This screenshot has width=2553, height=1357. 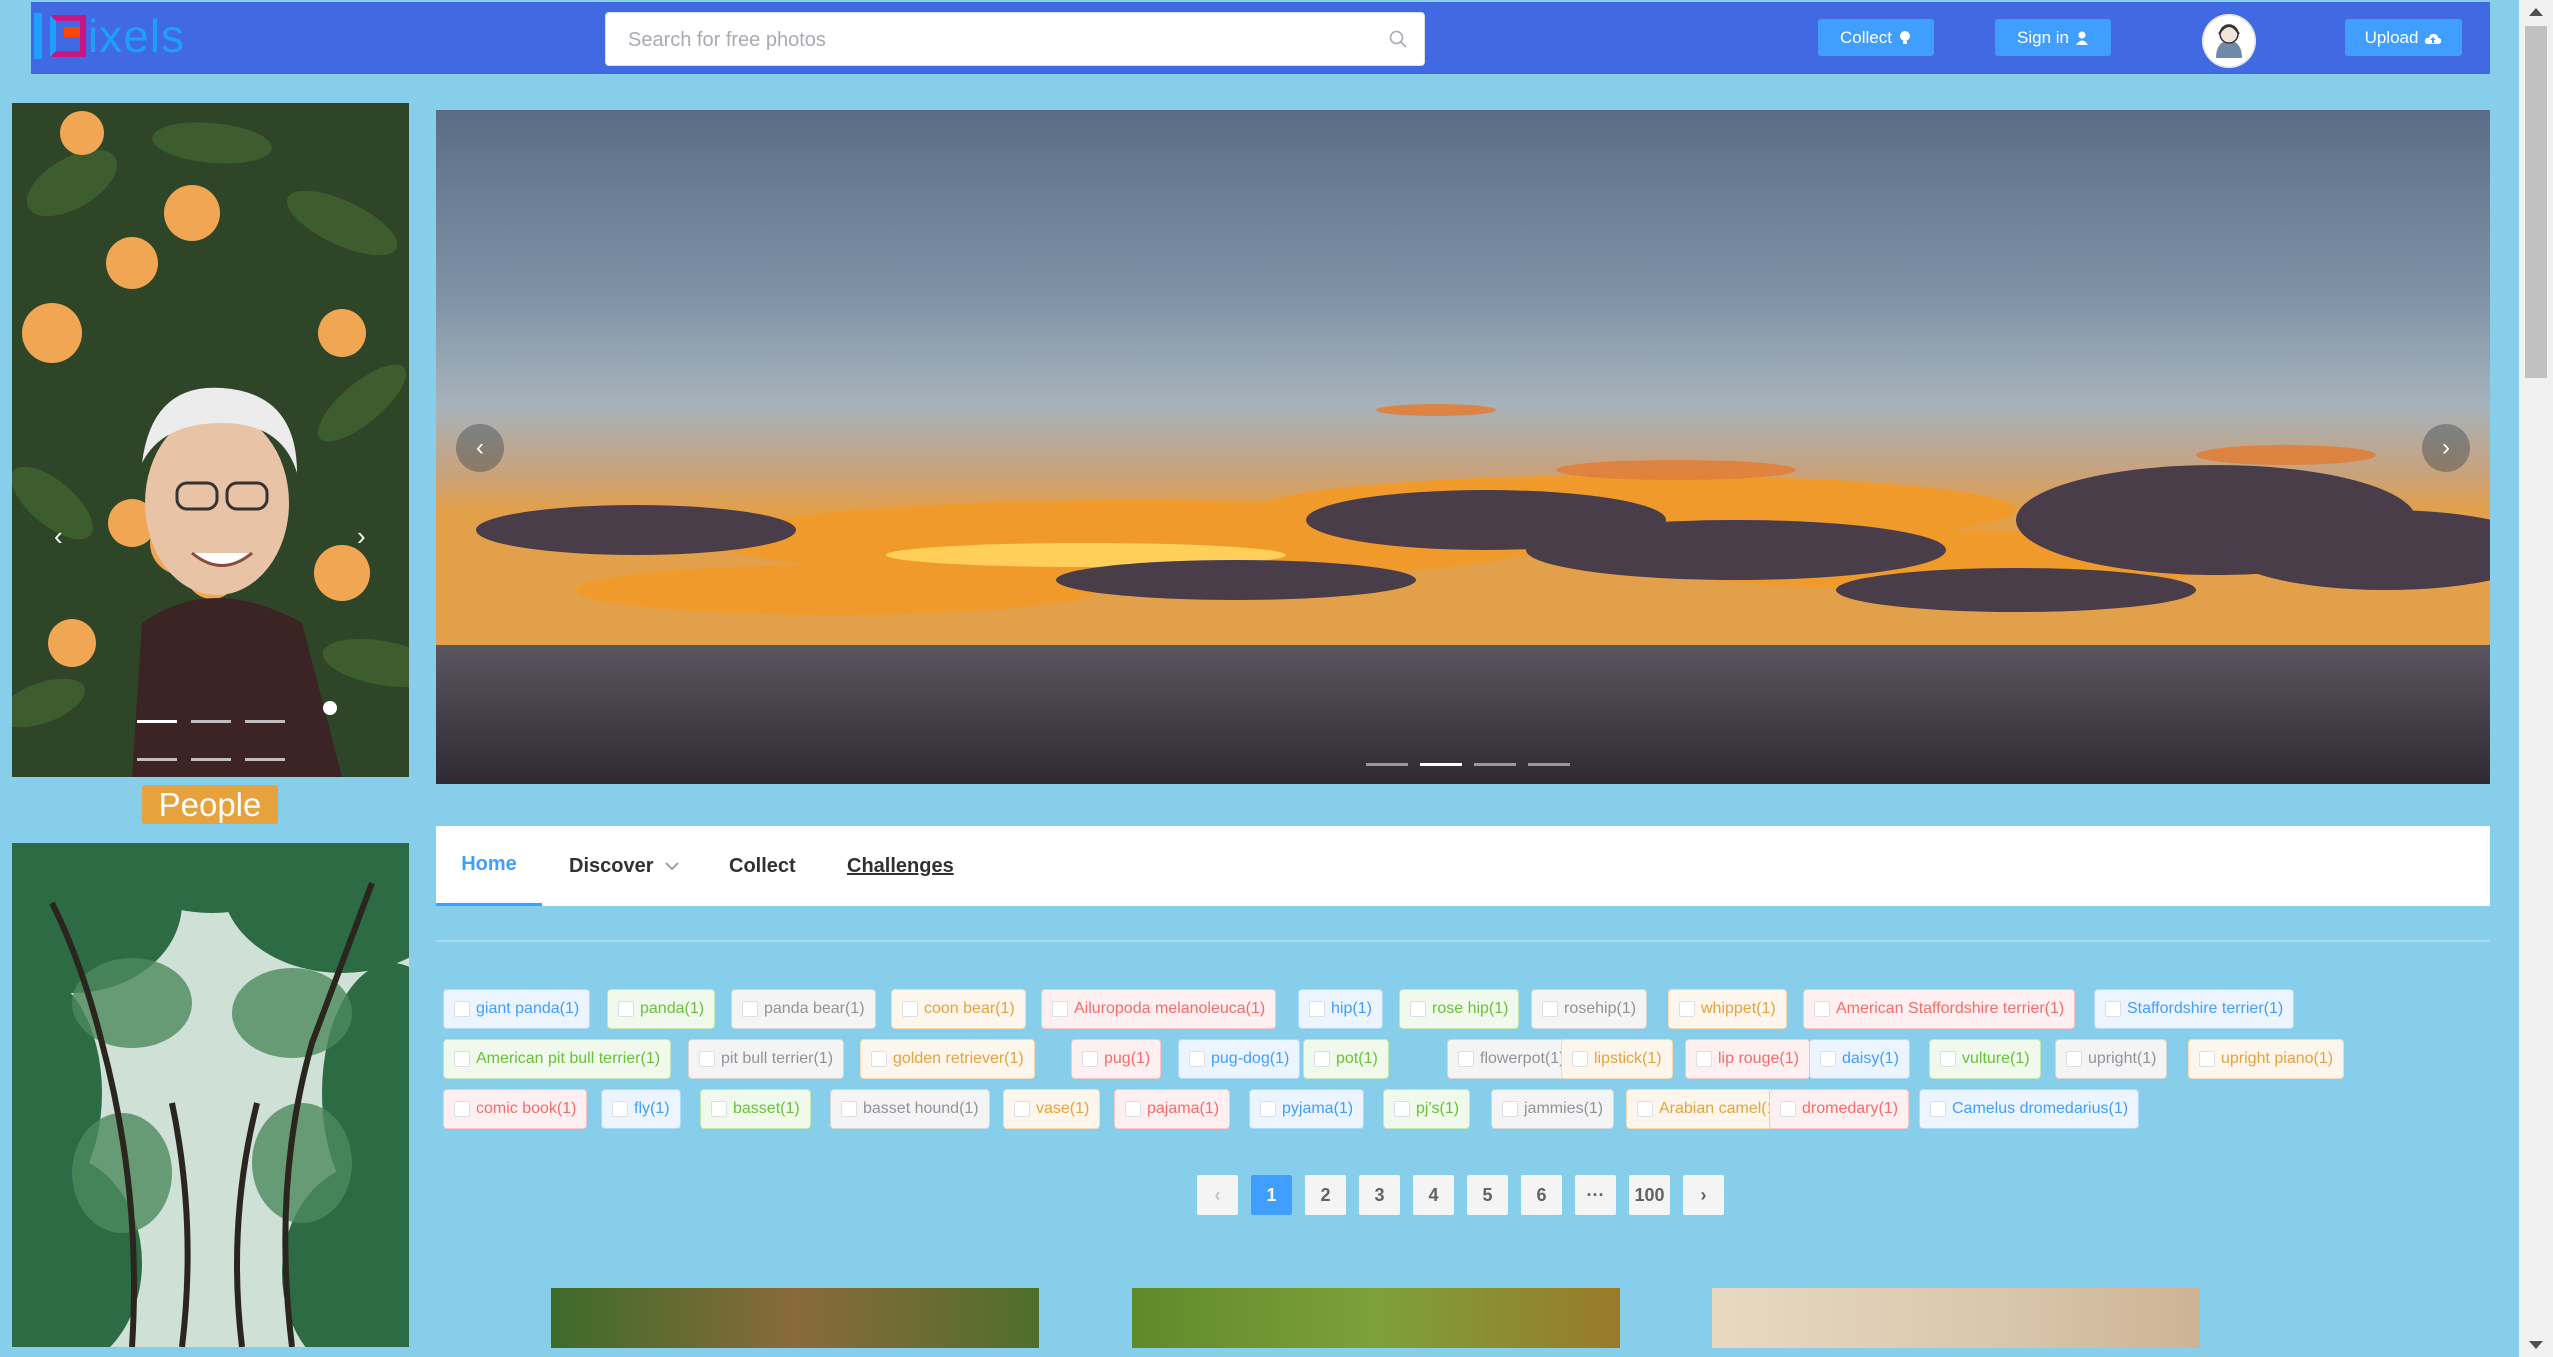 What do you see at coordinates (1052, 1109) in the screenshot?
I see `tag-chip: vase(1)` at bounding box center [1052, 1109].